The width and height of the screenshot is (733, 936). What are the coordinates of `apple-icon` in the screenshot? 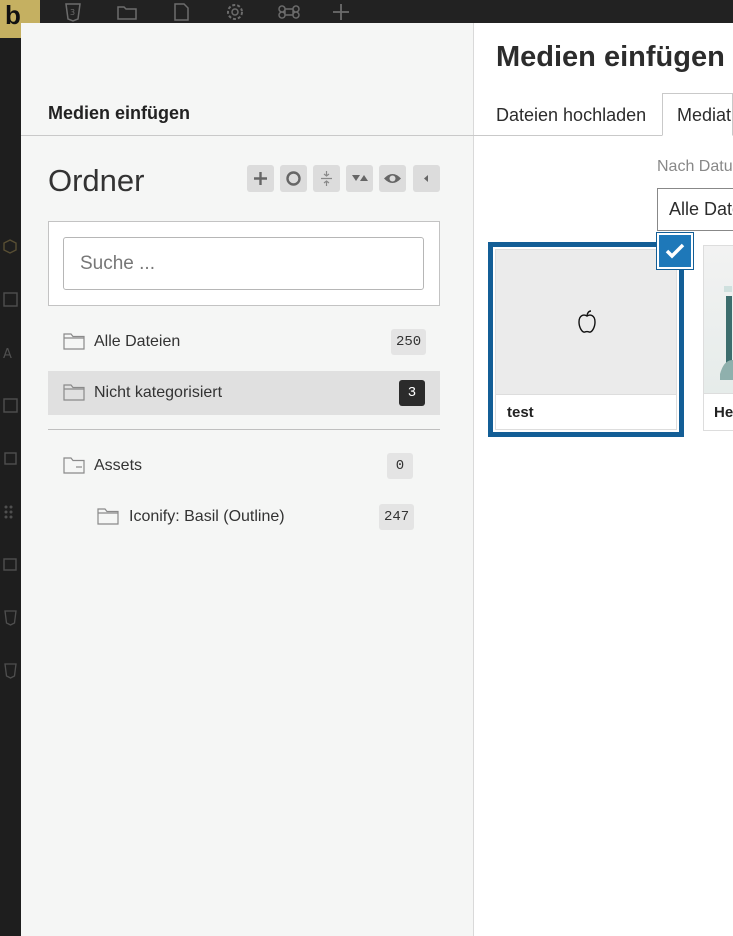 It's located at (587, 321).